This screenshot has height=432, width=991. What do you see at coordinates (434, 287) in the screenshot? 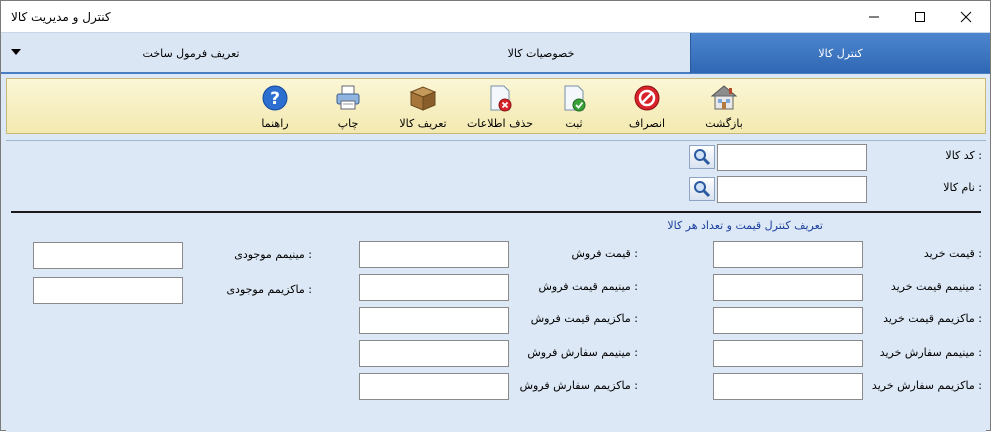
I see `min-sale-price-input` at bounding box center [434, 287].